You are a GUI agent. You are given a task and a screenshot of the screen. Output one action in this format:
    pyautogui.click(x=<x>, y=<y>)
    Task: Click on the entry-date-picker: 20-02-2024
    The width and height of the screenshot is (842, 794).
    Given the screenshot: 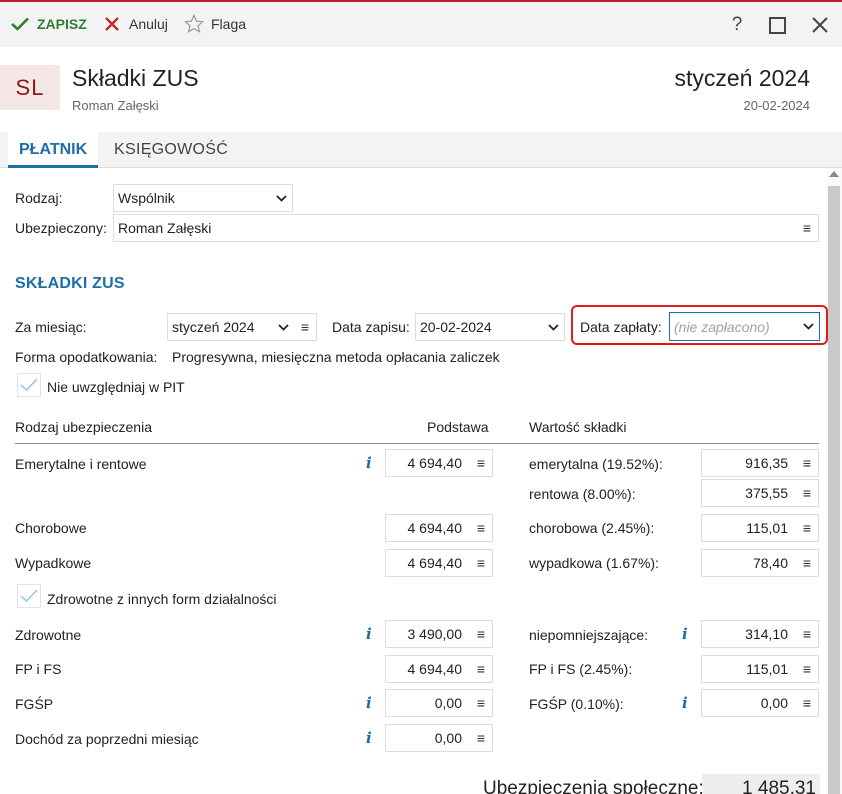 What is the action you would take?
    pyautogui.click(x=490, y=327)
    